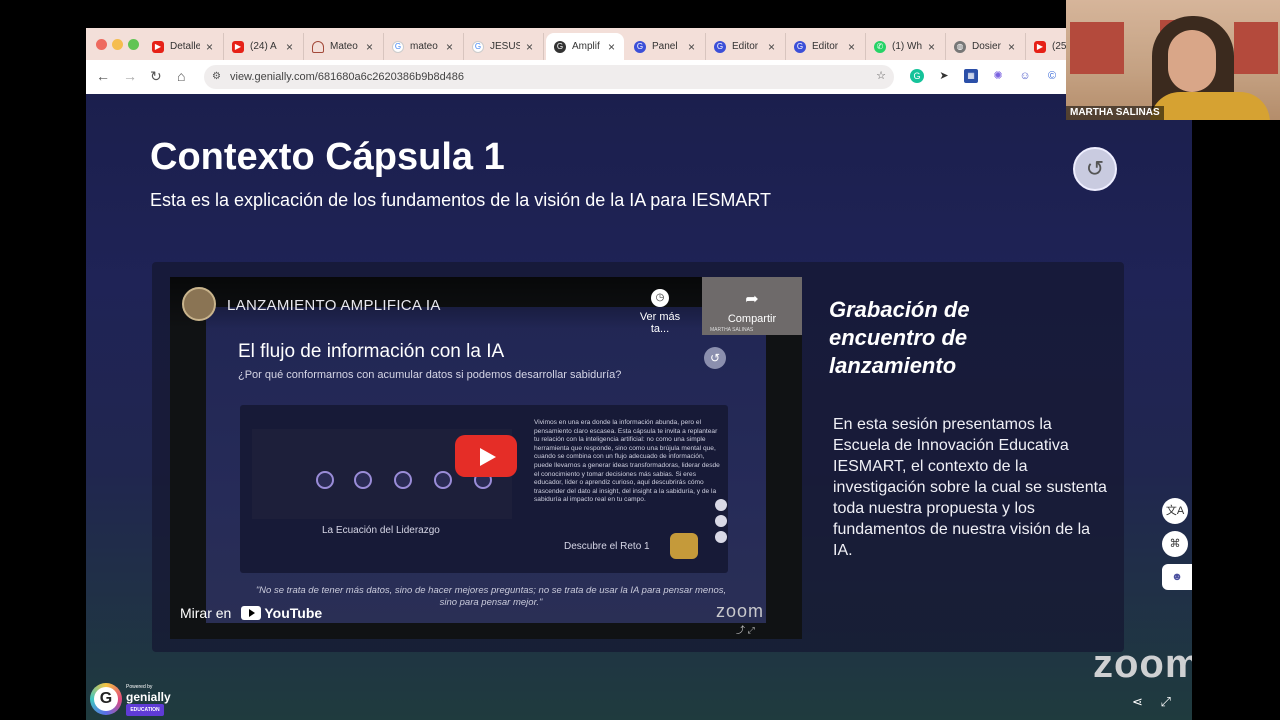 The image size is (1280, 720). I want to click on tab-amplifica: G Amplif ×, so click(585, 46).